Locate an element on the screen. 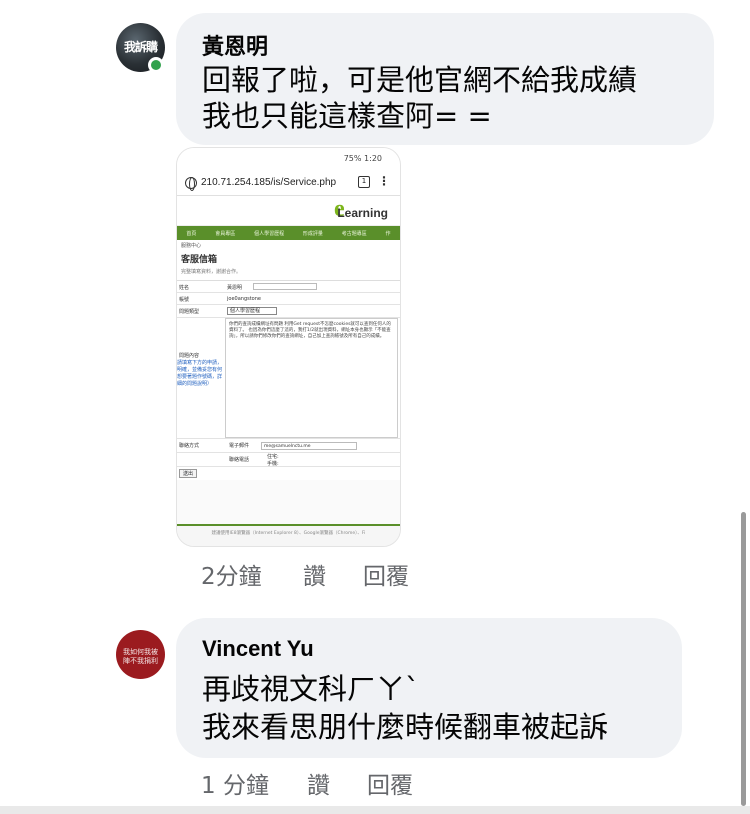 The height and width of the screenshot is (814, 750). field-label: 住宅: is located at coordinates (273, 457).